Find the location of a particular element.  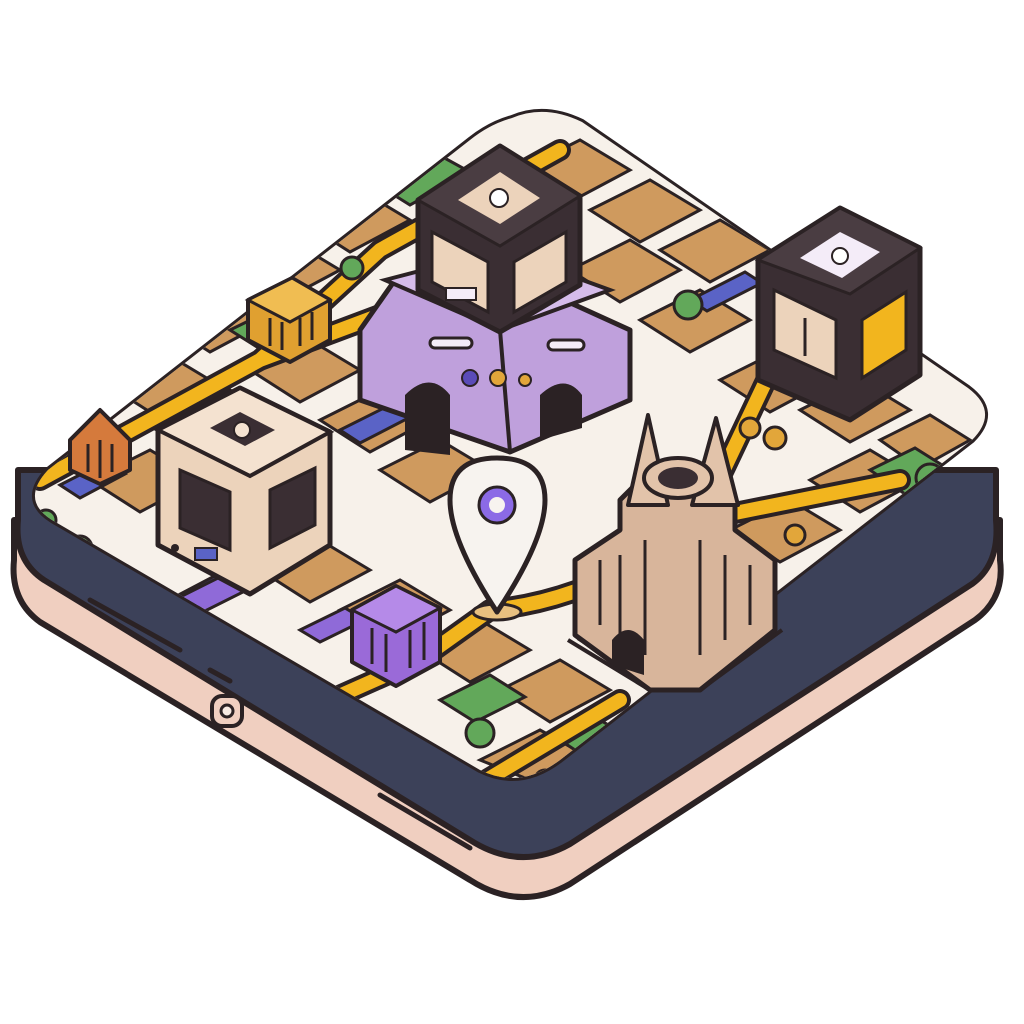

device-port-icon is located at coordinates (227, 711).